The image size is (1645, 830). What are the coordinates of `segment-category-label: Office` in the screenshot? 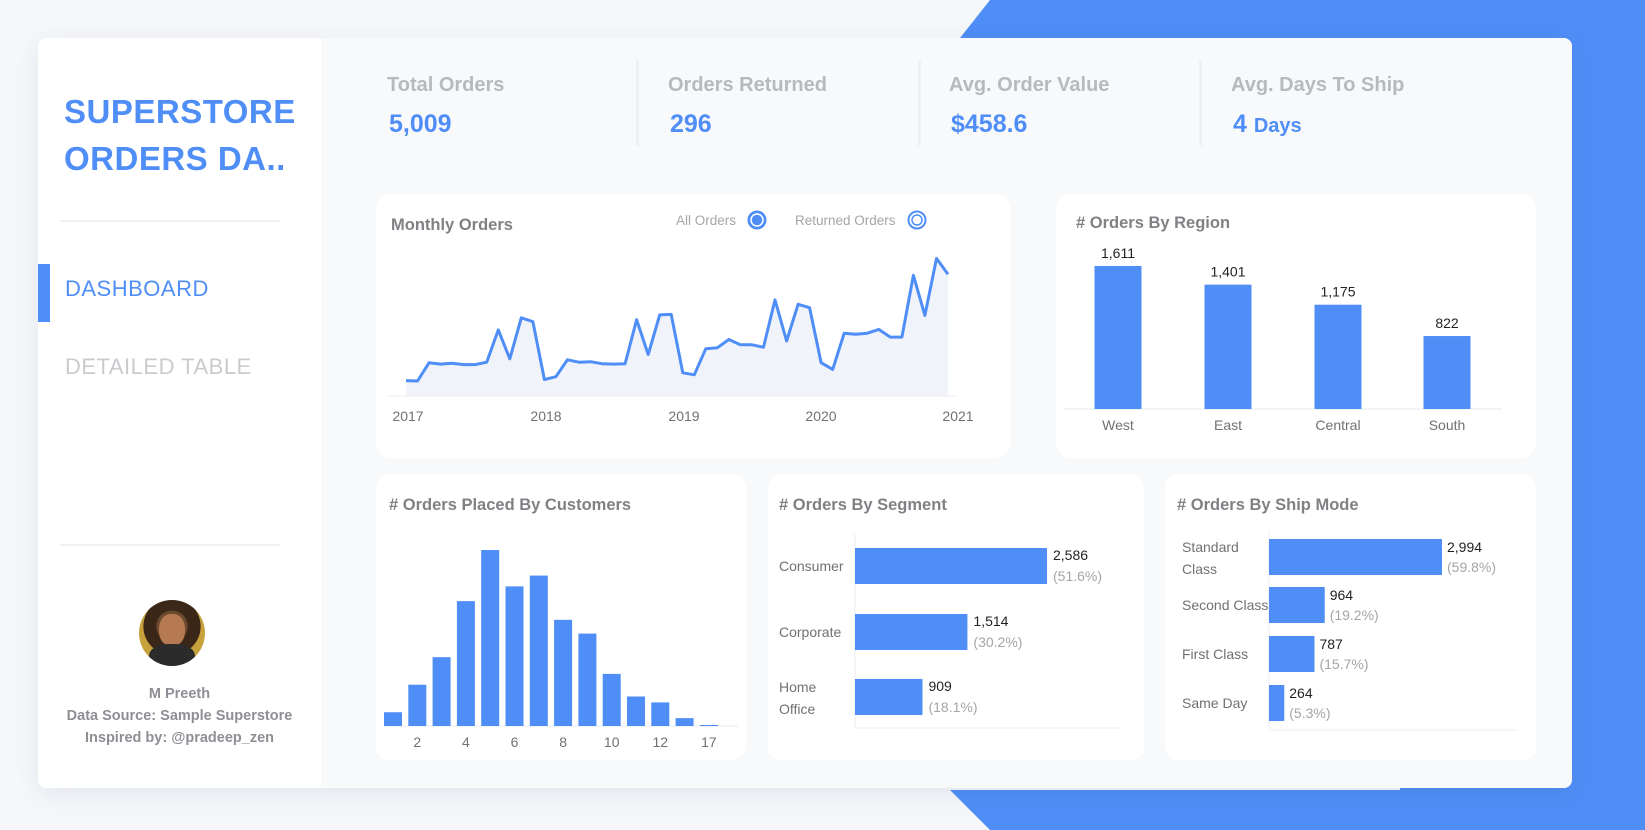 It's located at (797, 709).